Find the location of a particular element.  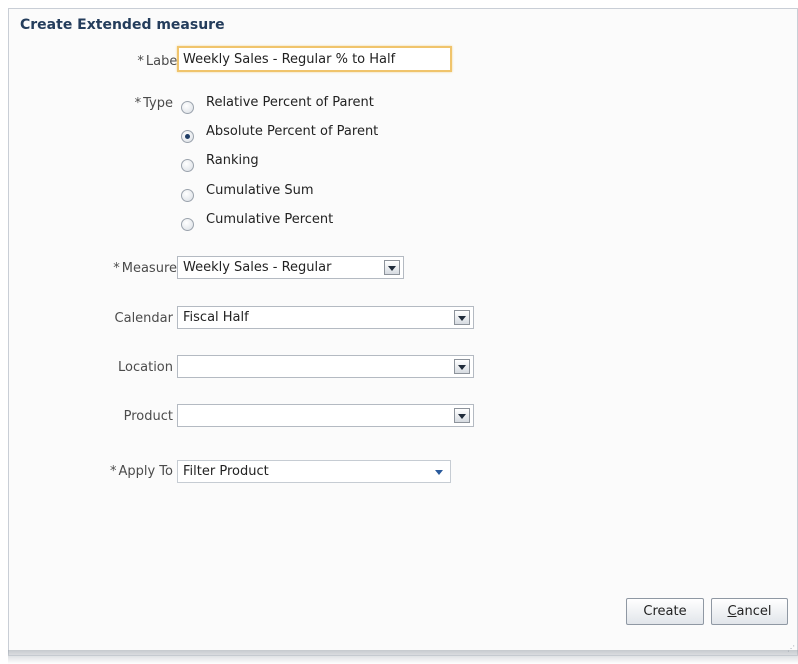

radio-label: Ranking is located at coordinates (232, 160).